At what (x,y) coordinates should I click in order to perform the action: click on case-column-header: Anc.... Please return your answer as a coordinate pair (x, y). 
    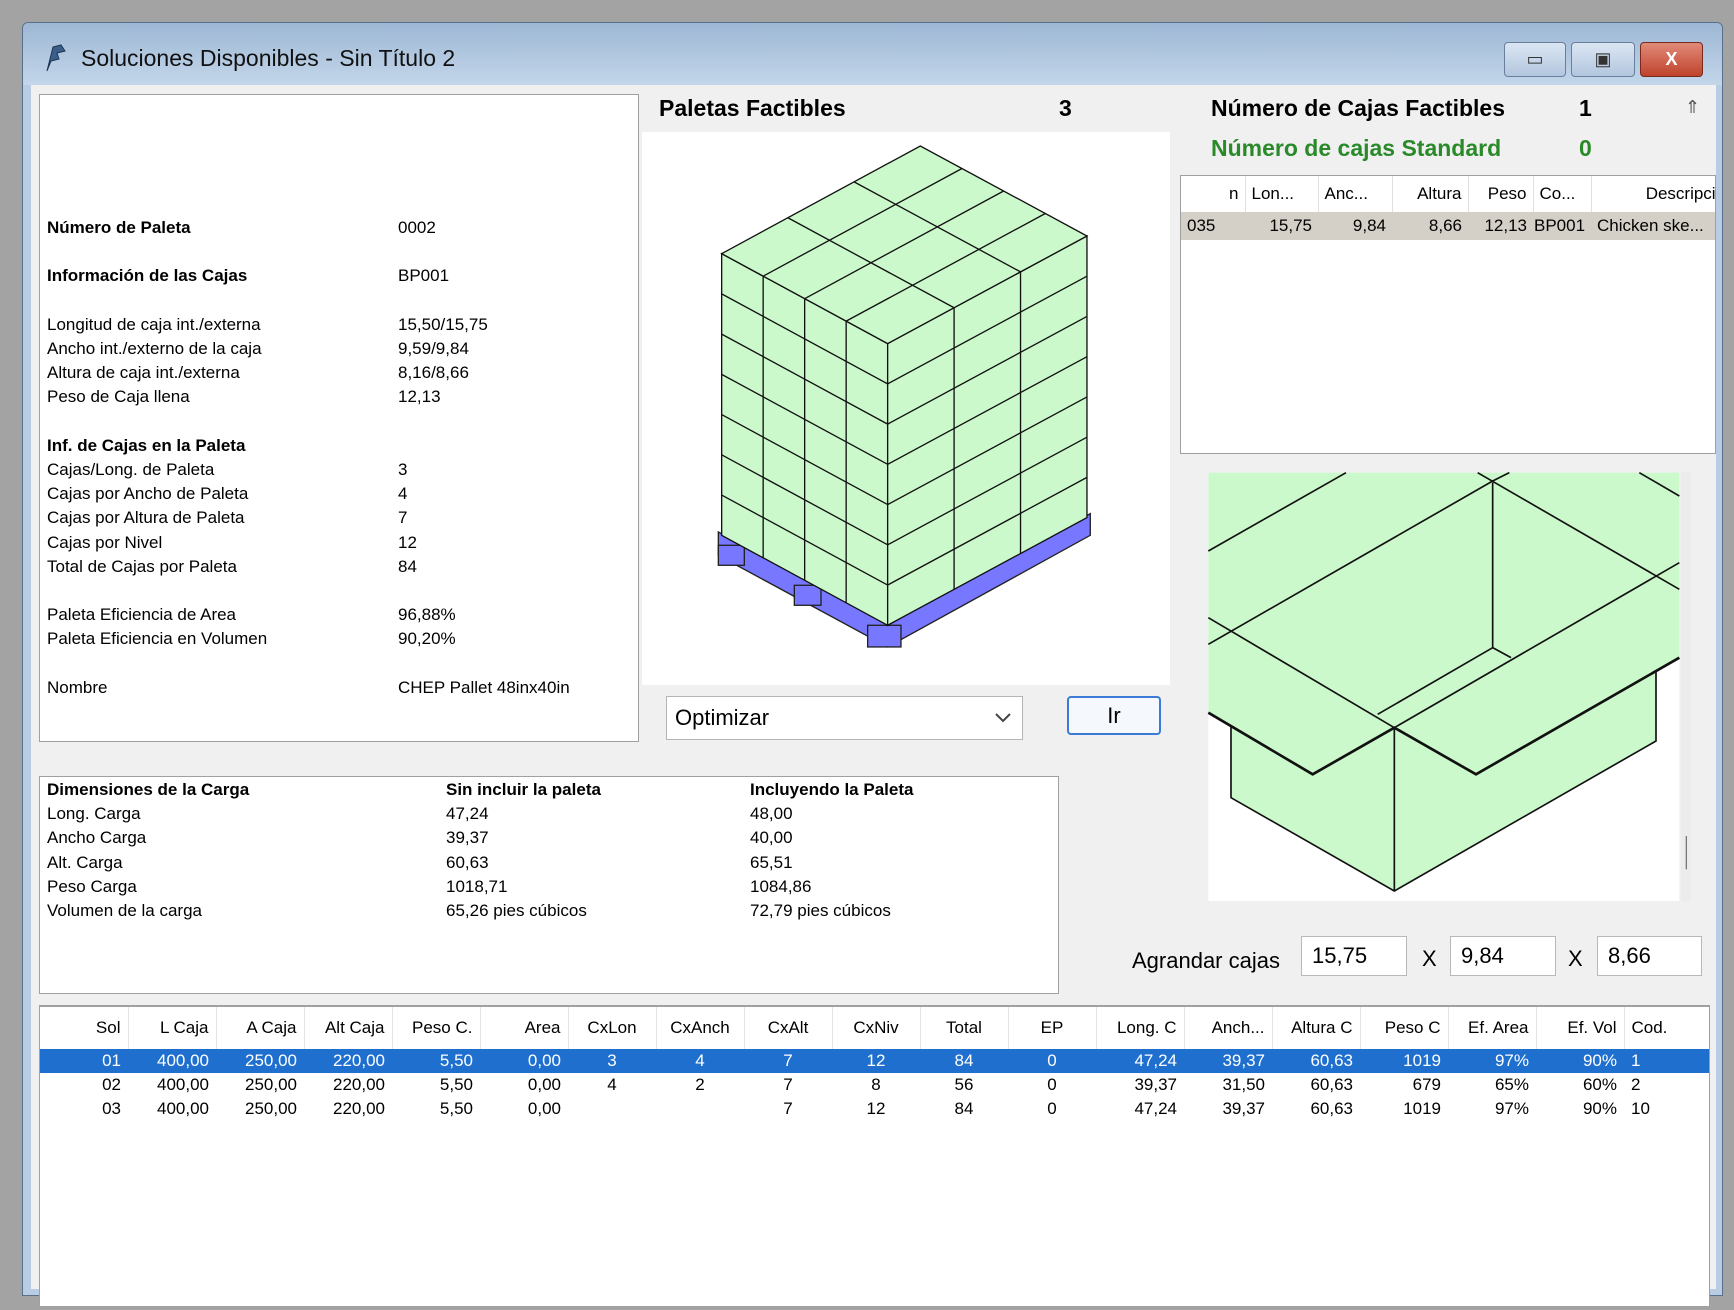
    Looking at the image, I should click on (1355, 194).